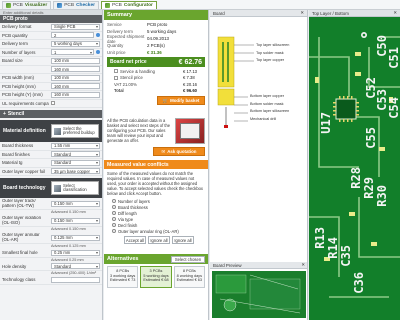 Image resolution: width=400 pixels, height=320 pixels. What do you see at coordinates (24, 171) in the screenshot?
I see `field-label: Outer layer copper foil` at bounding box center [24, 171].